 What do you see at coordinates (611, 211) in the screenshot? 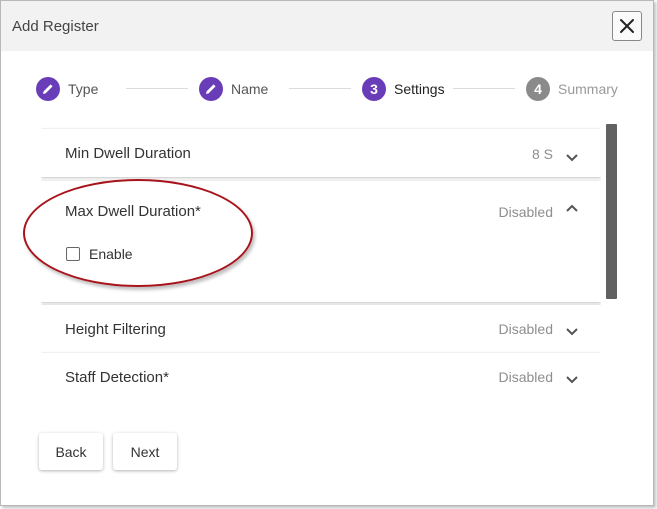
I see `scrollbar-thumb` at bounding box center [611, 211].